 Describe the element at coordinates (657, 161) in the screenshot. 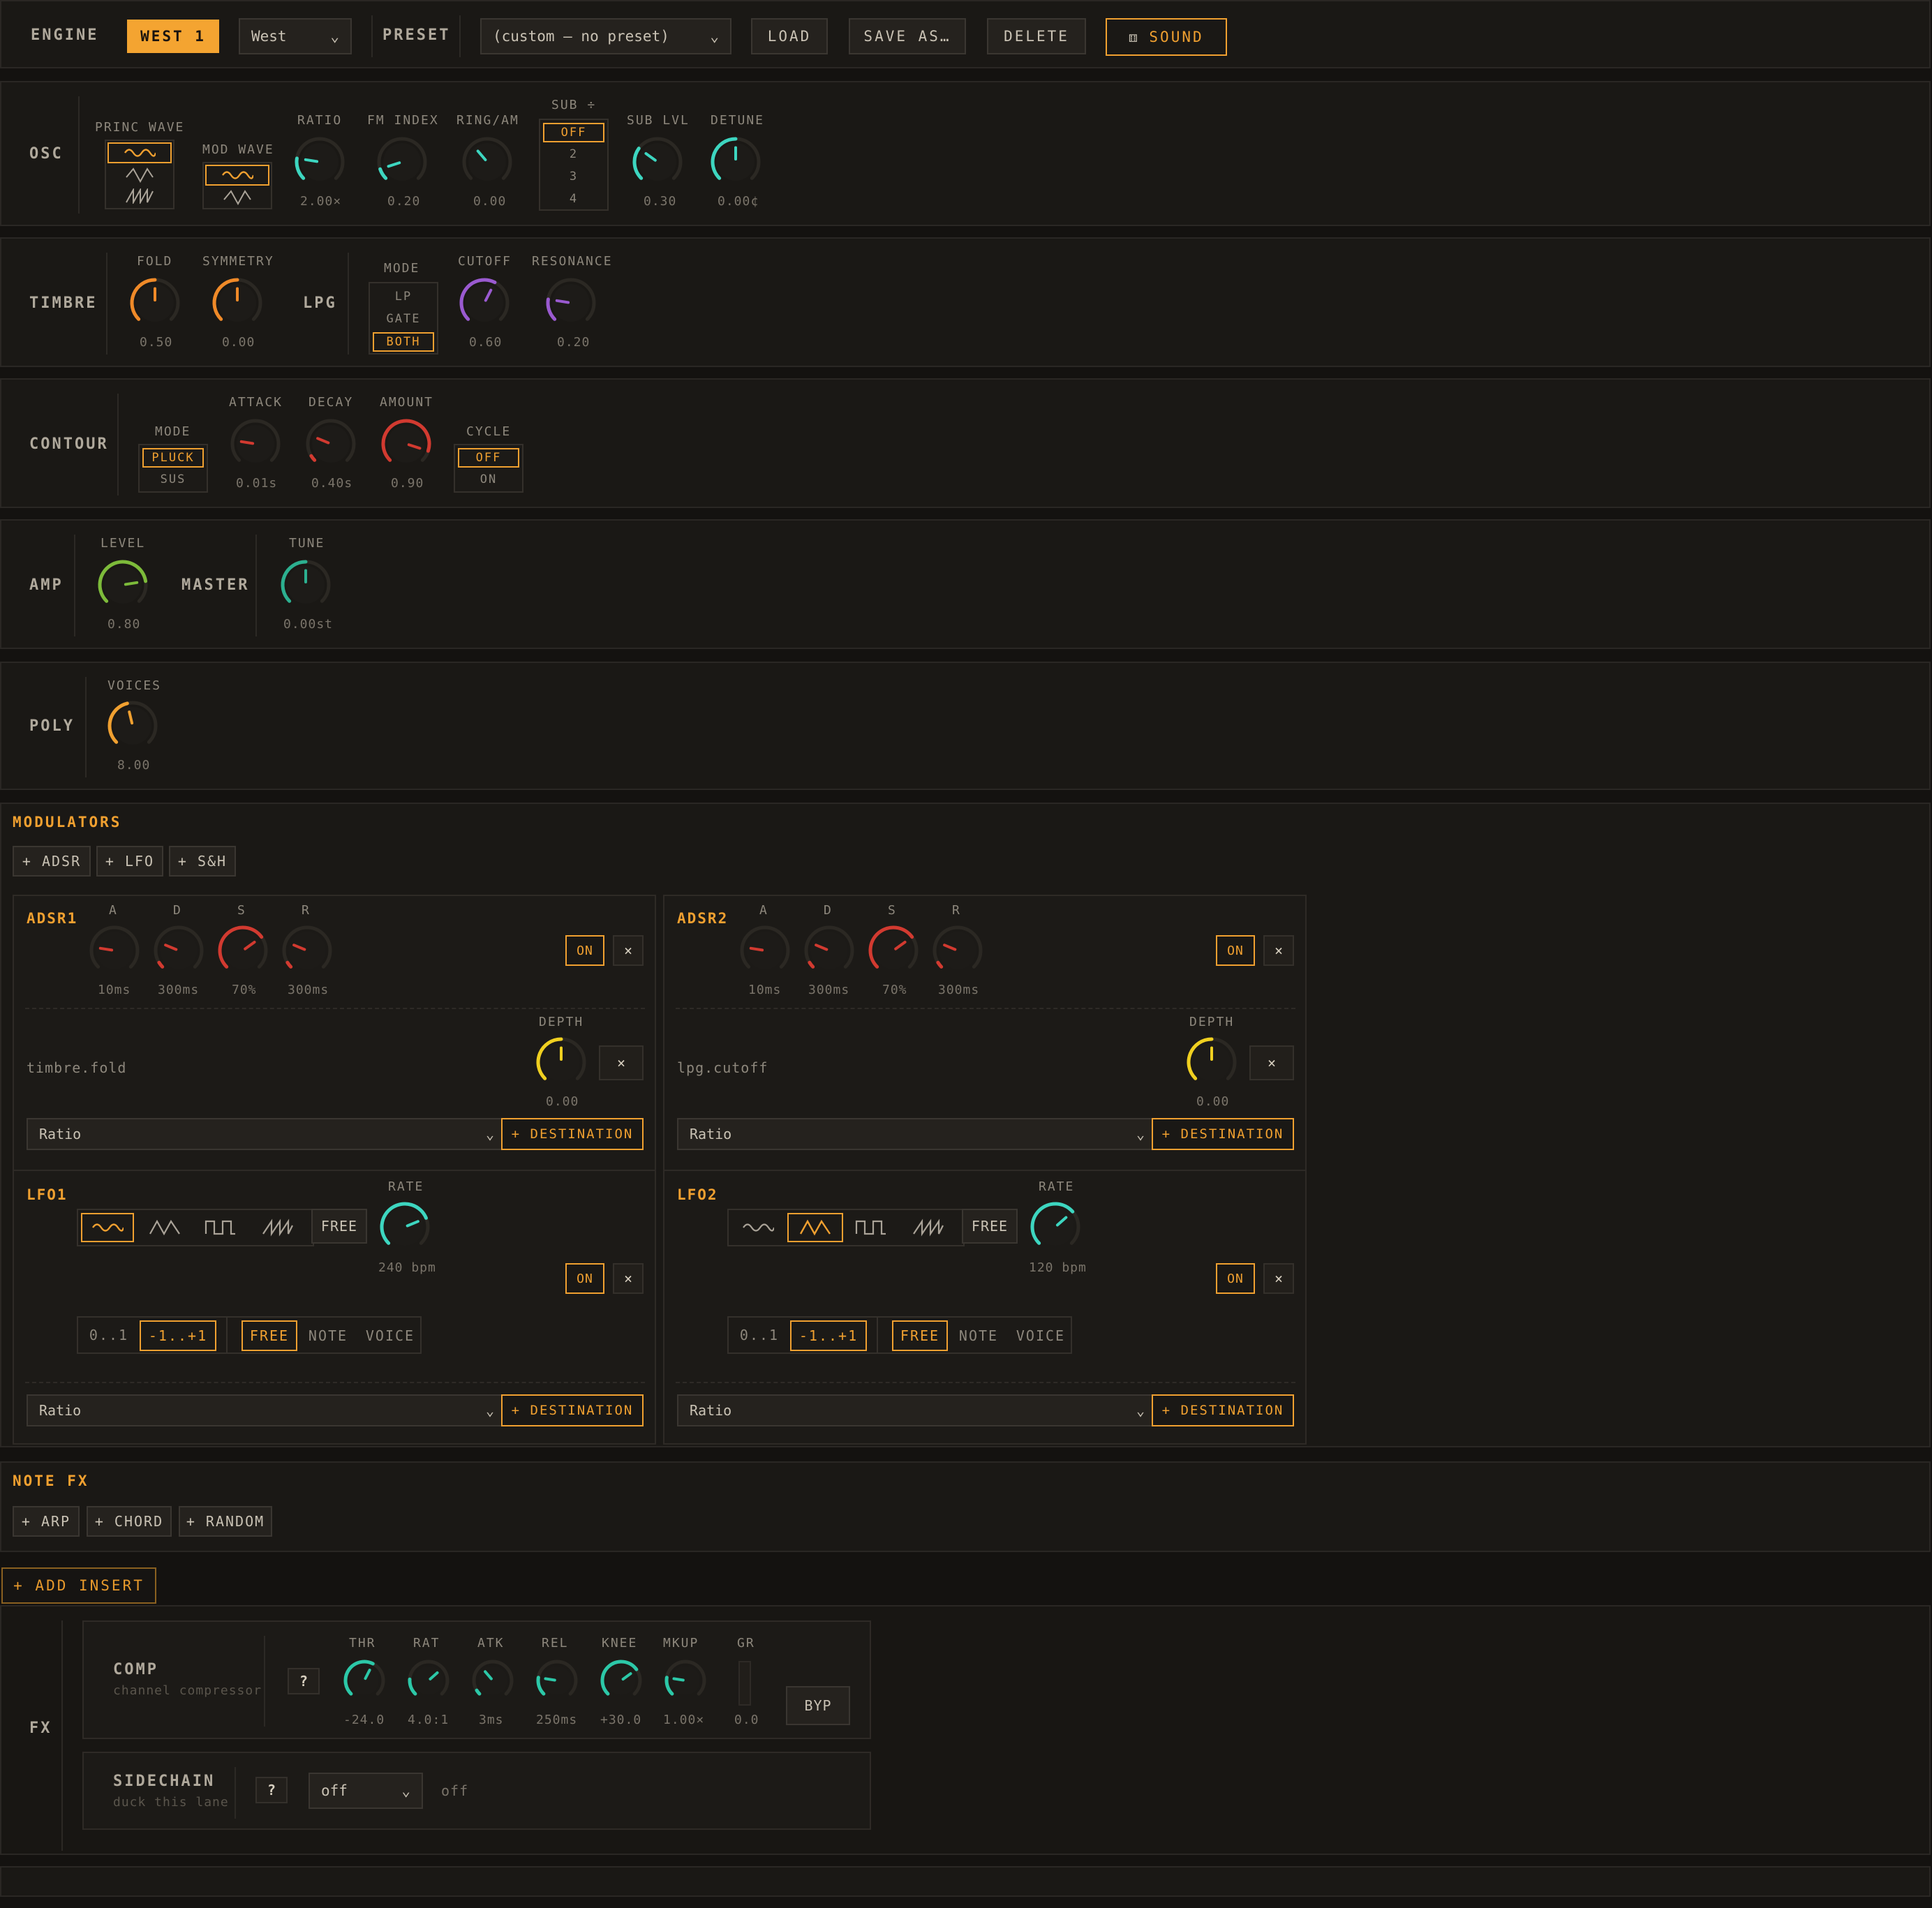

I see `sub-lvl-knob` at that location.